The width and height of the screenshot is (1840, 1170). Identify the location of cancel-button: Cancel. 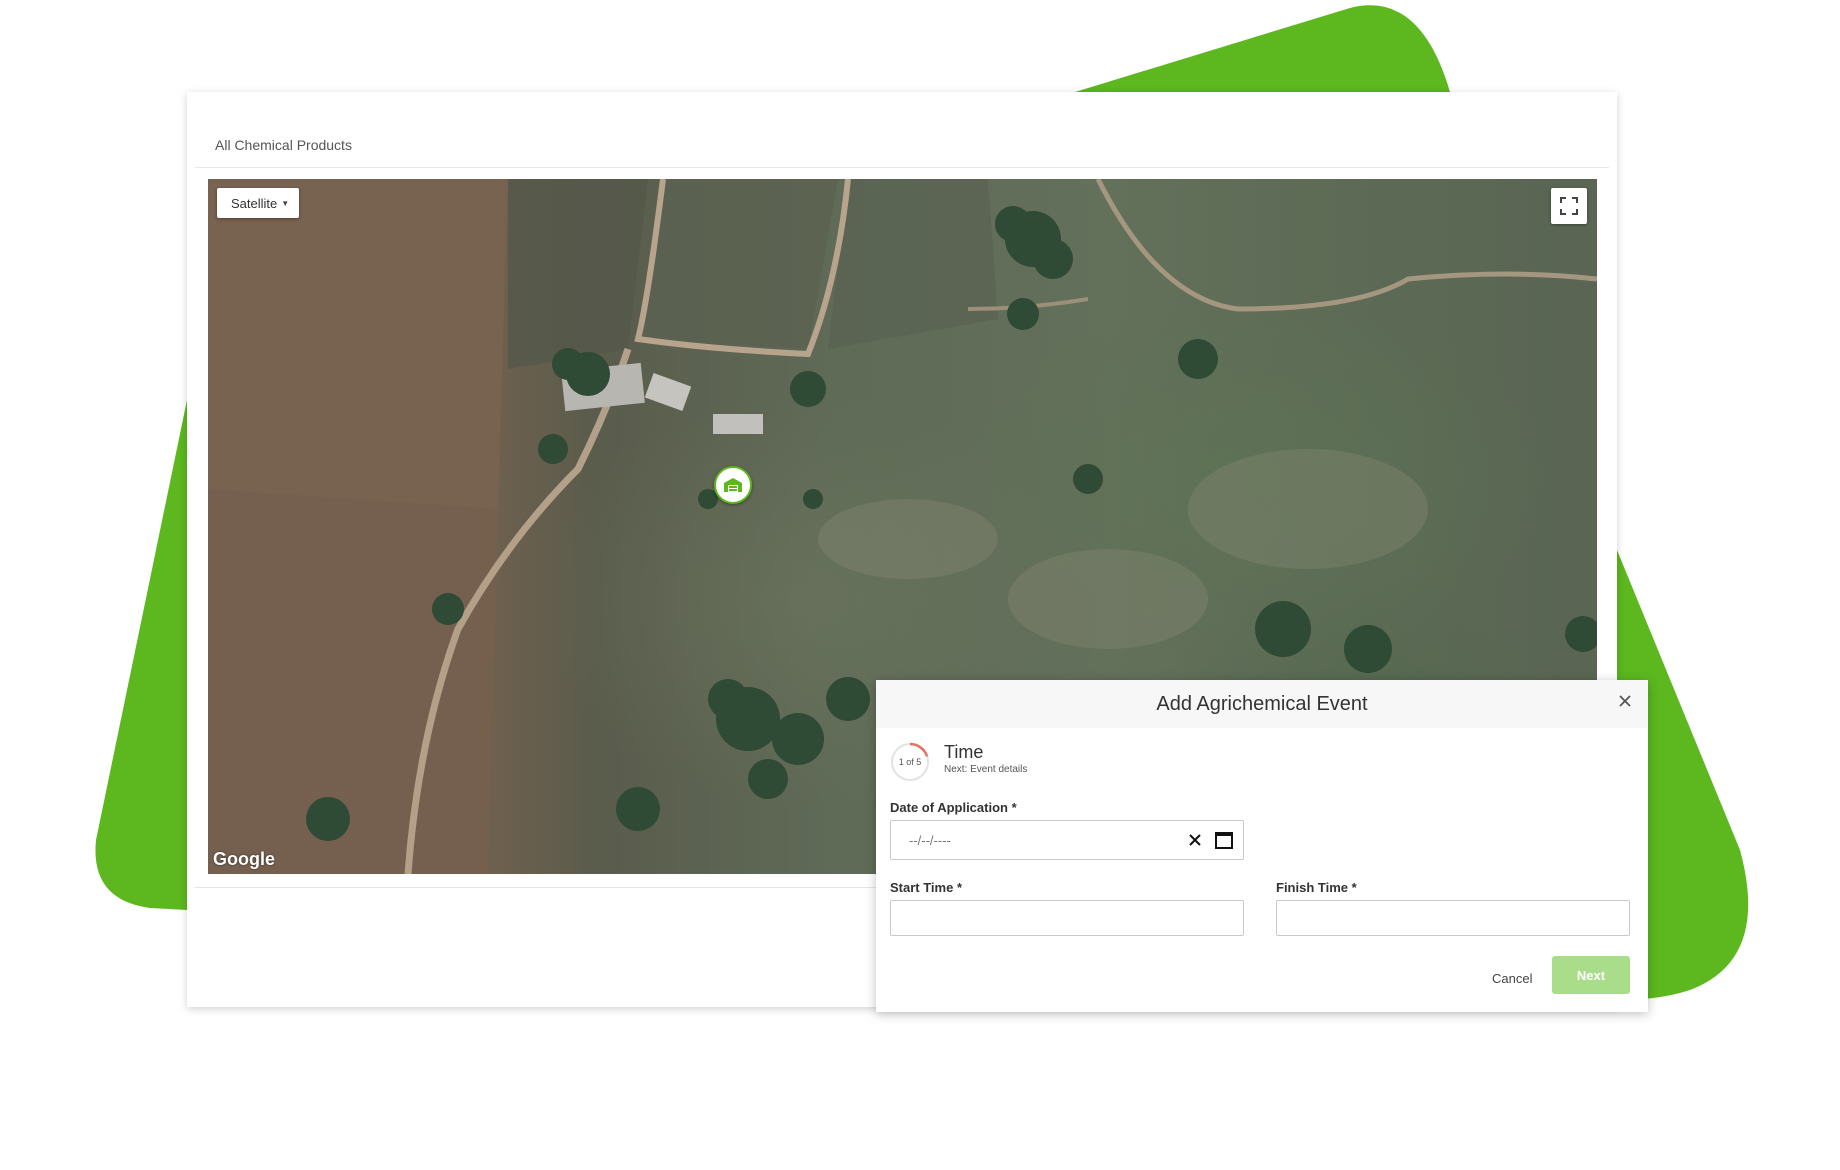
(1512, 978).